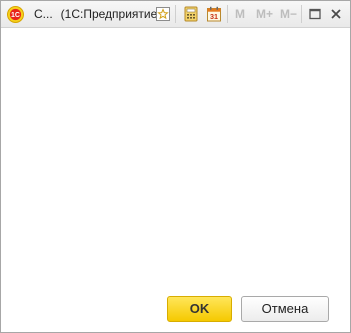 This screenshot has height=333, width=351. I want to click on title-bar: 1С С... (1С:Предприятие) 31 M M+ M−, so click(175, 14).